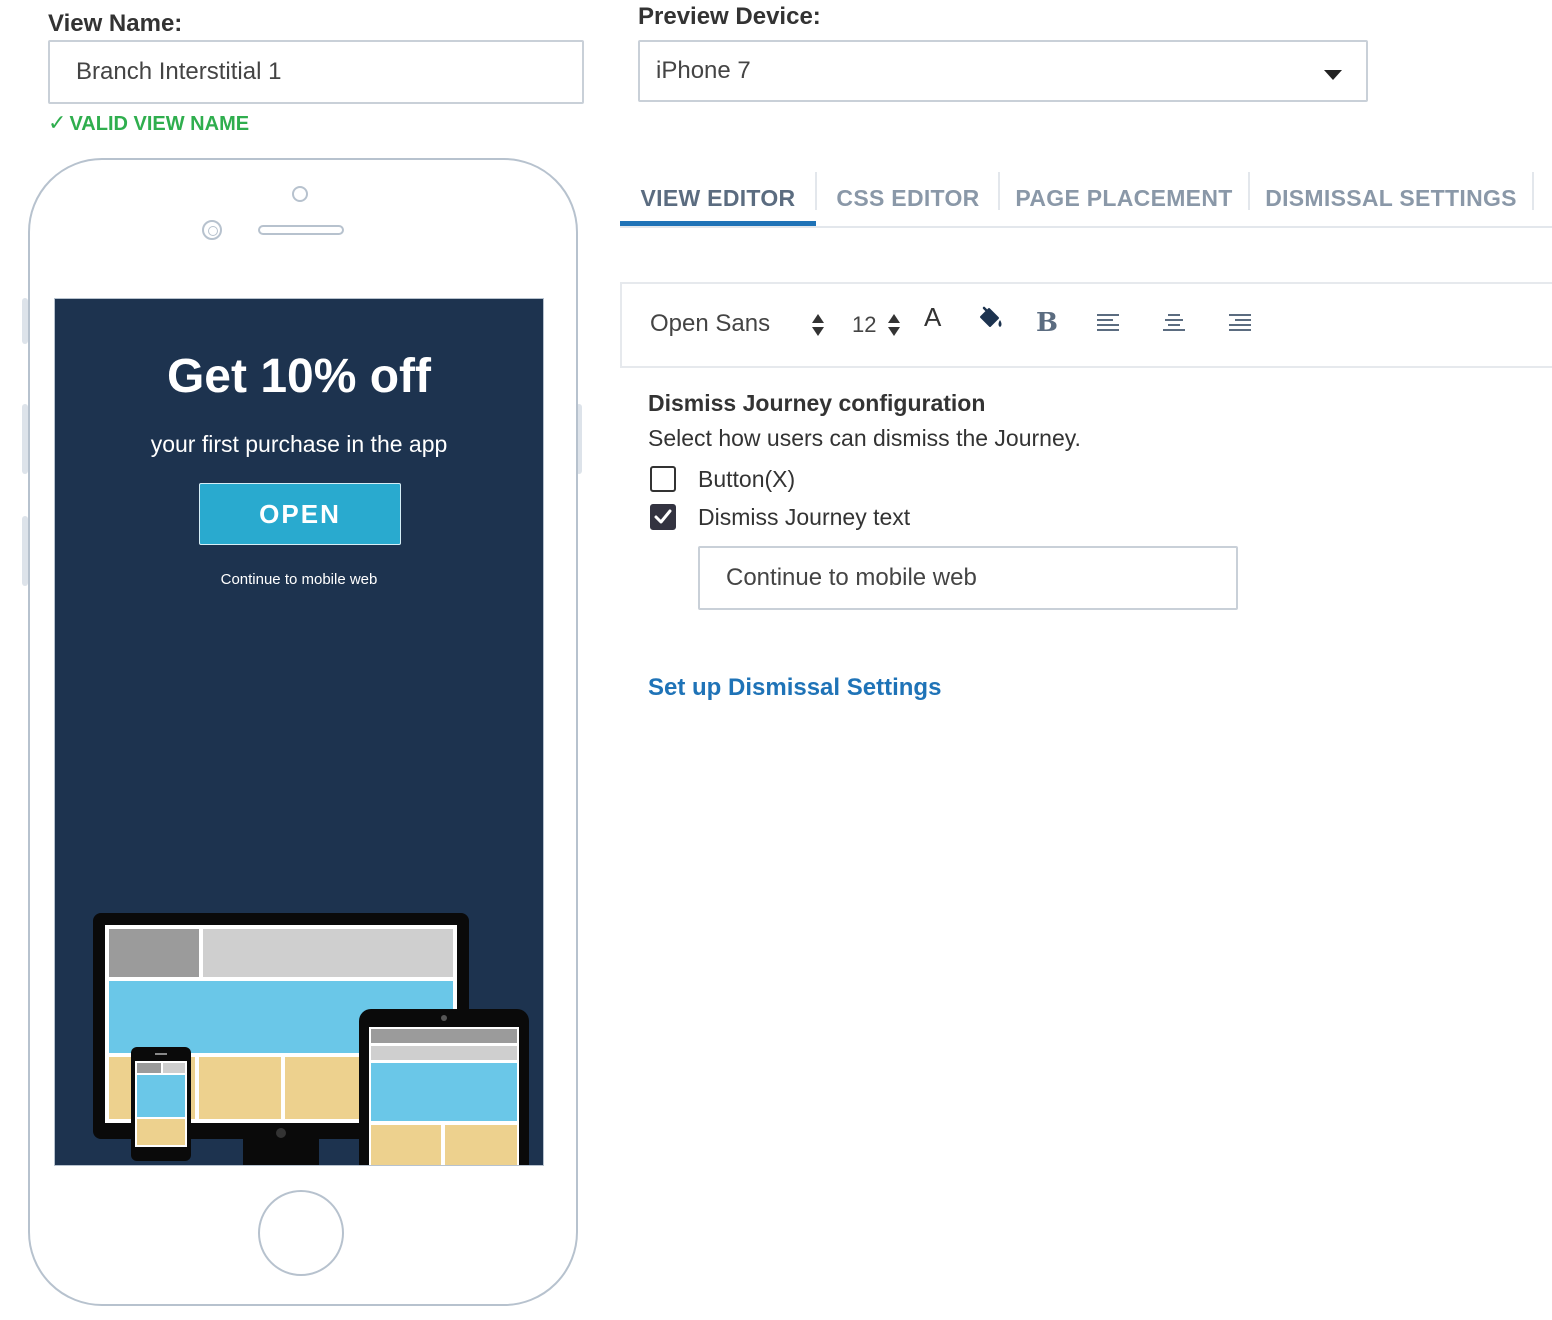  Describe the element at coordinates (1108, 323) in the screenshot. I see `align-left-icon` at that location.